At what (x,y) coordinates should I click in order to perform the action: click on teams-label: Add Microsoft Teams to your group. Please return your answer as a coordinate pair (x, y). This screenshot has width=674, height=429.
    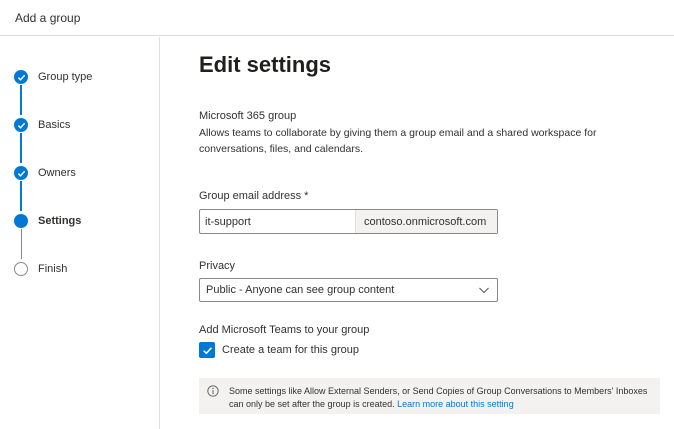
    Looking at the image, I should click on (284, 330).